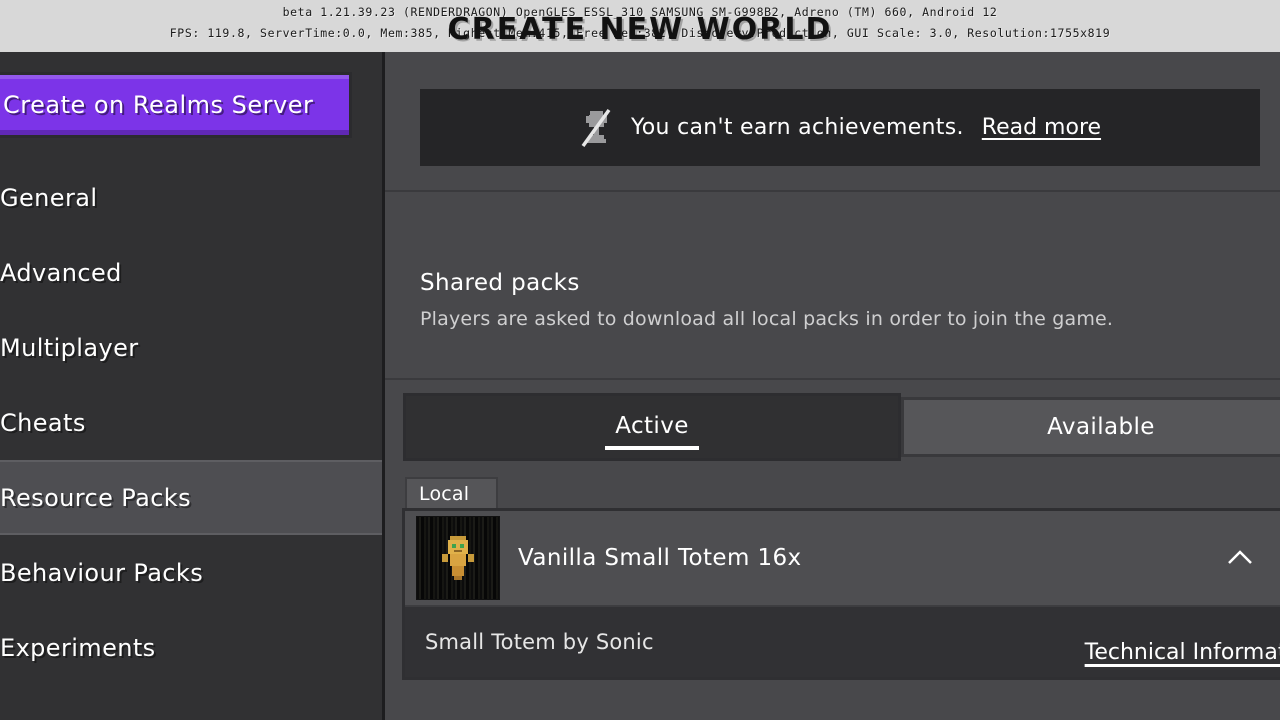 Image resolution: width=1280 pixels, height=720 pixels. I want to click on tab-active: Active, so click(652, 427).